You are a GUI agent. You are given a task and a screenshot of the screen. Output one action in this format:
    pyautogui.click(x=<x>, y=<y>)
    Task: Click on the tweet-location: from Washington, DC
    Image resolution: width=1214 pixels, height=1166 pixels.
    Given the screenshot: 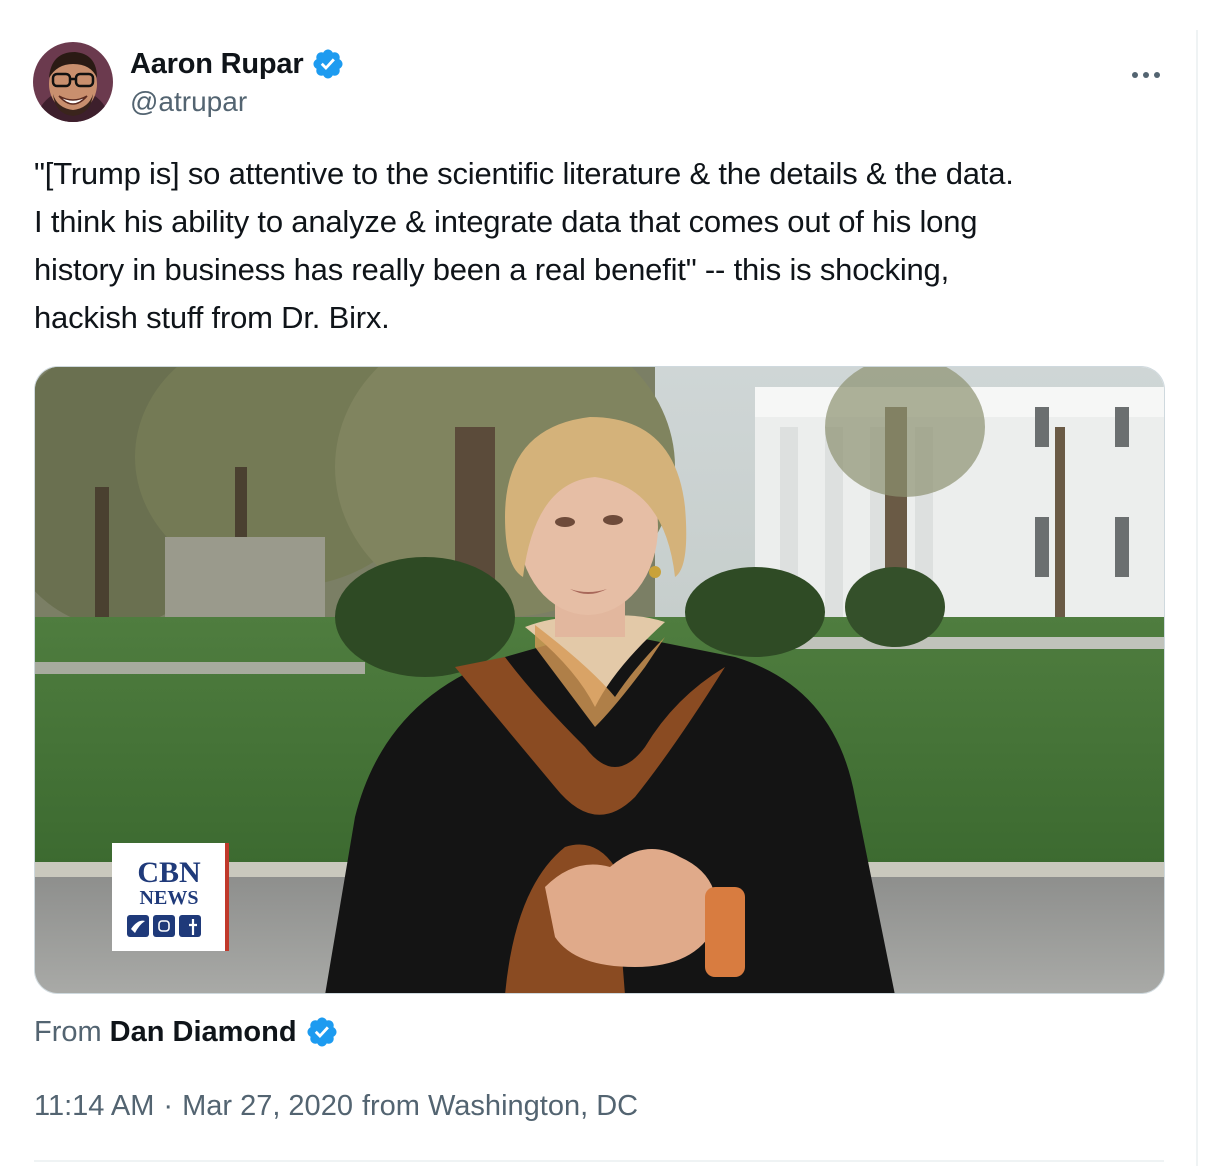 What is the action you would take?
    pyautogui.click(x=500, y=1106)
    